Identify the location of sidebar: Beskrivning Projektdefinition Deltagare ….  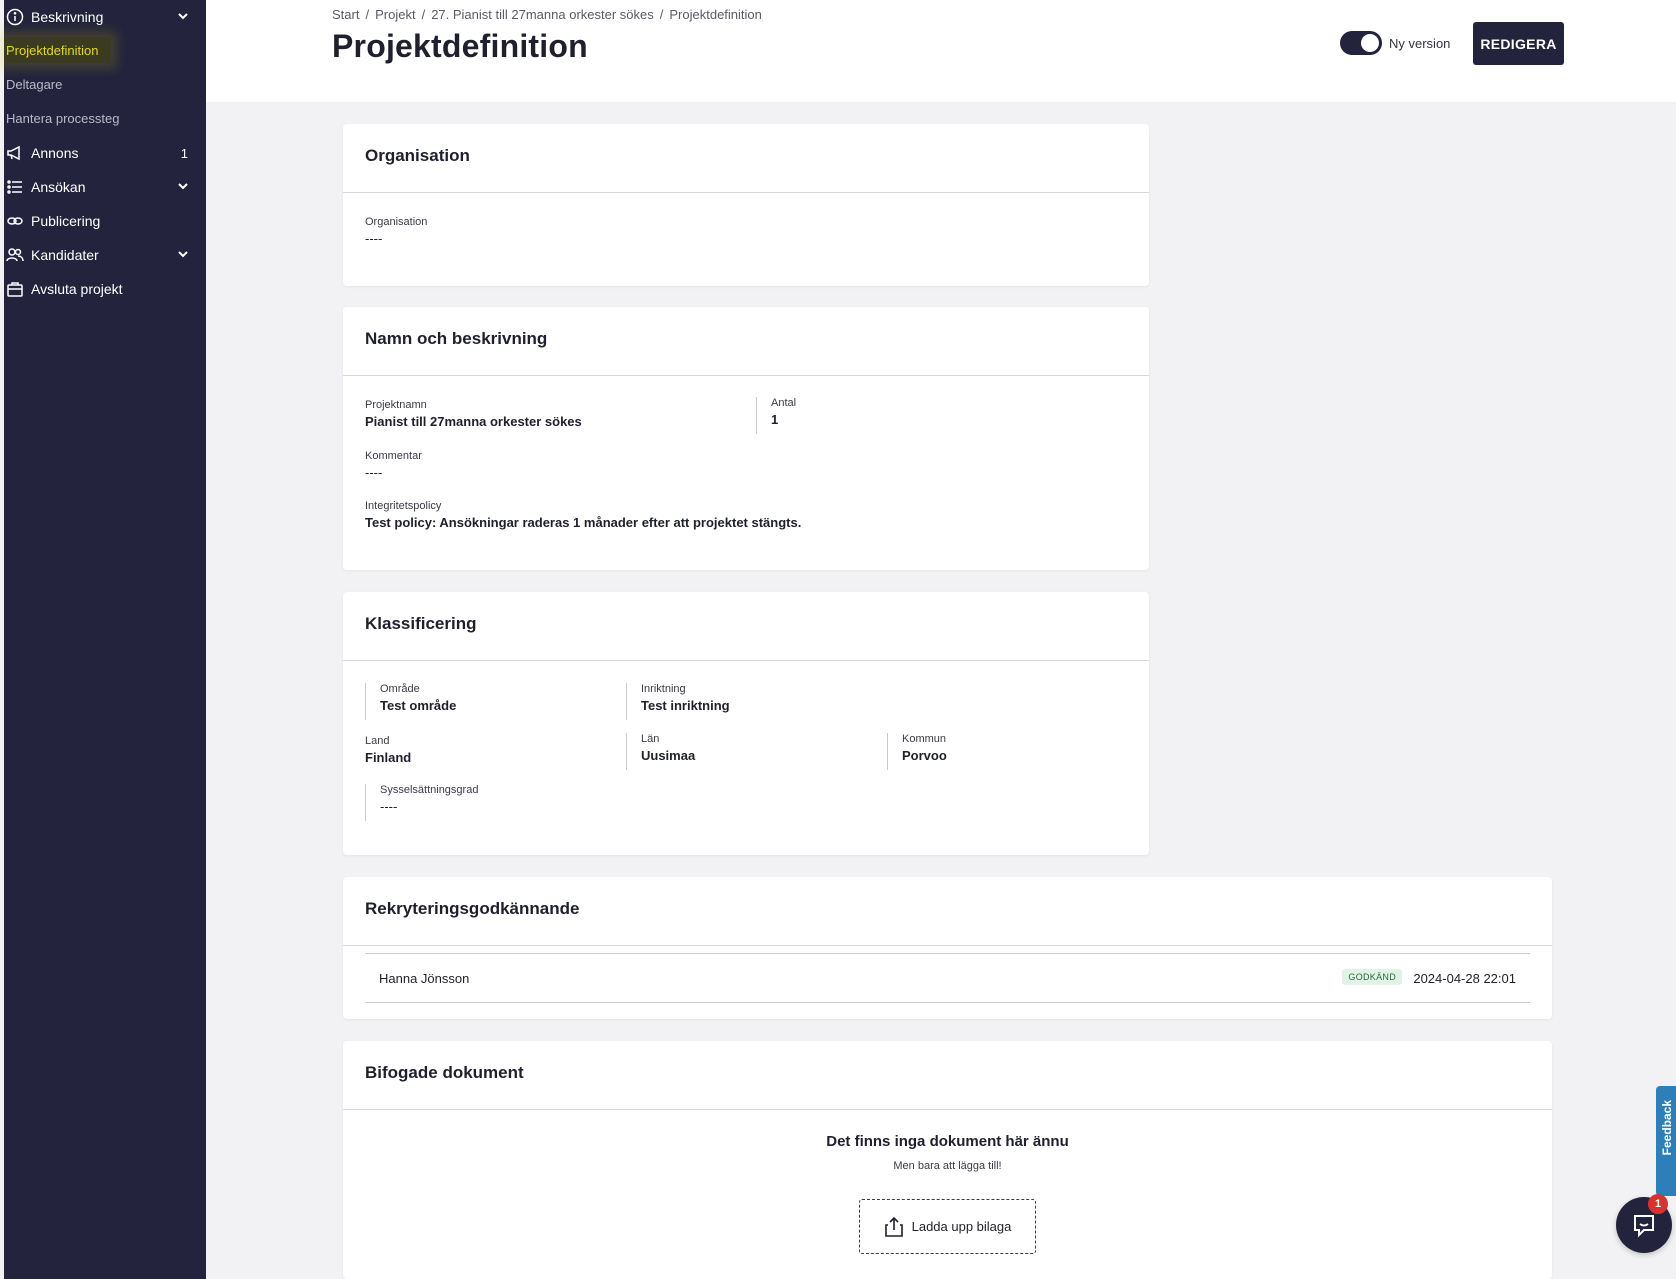
(103, 639).